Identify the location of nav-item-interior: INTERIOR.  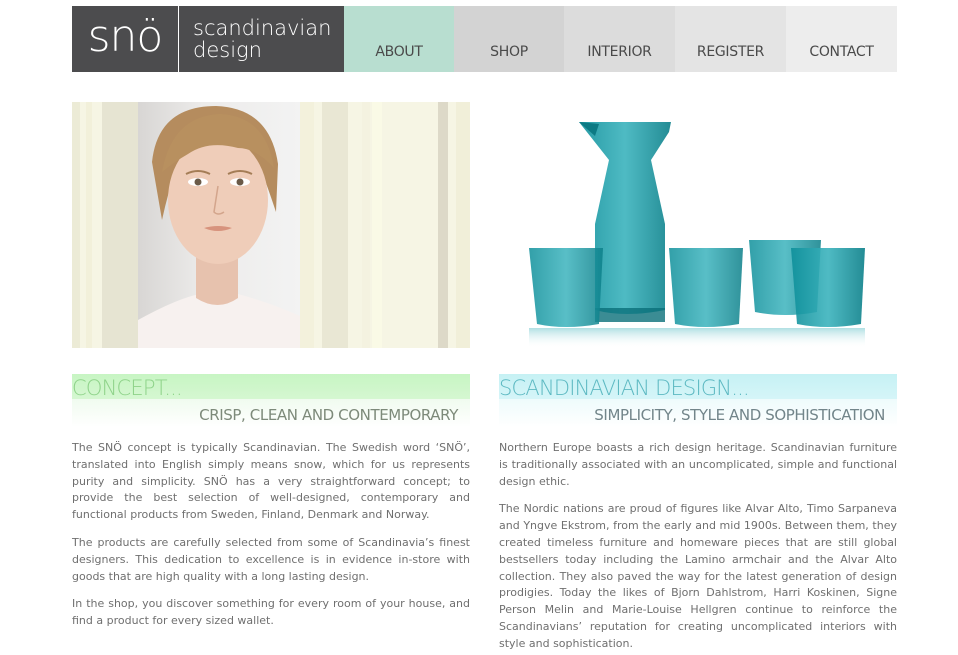
(619, 39).